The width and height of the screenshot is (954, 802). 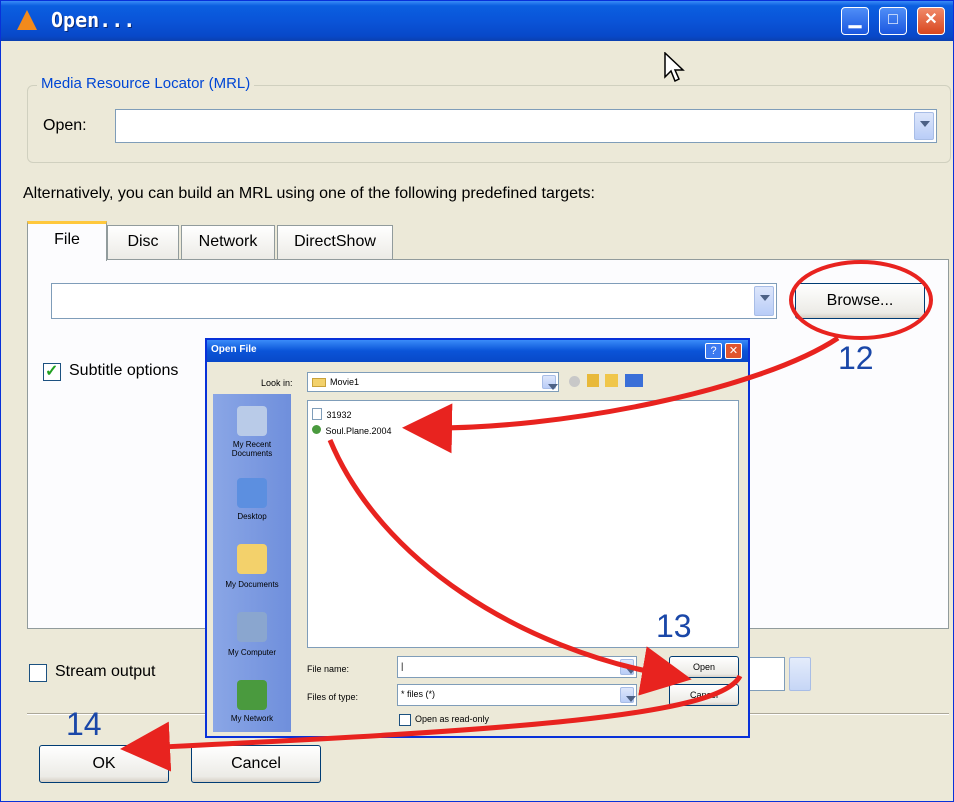 What do you see at coordinates (674, 626) in the screenshot?
I see `step-13-label: 13` at bounding box center [674, 626].